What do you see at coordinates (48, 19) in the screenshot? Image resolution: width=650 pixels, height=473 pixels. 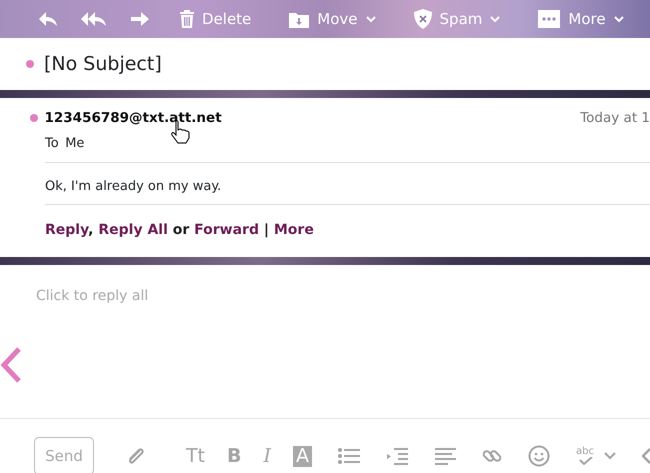 I see `reply-arrow-icon` at bounding box center [48, 19].